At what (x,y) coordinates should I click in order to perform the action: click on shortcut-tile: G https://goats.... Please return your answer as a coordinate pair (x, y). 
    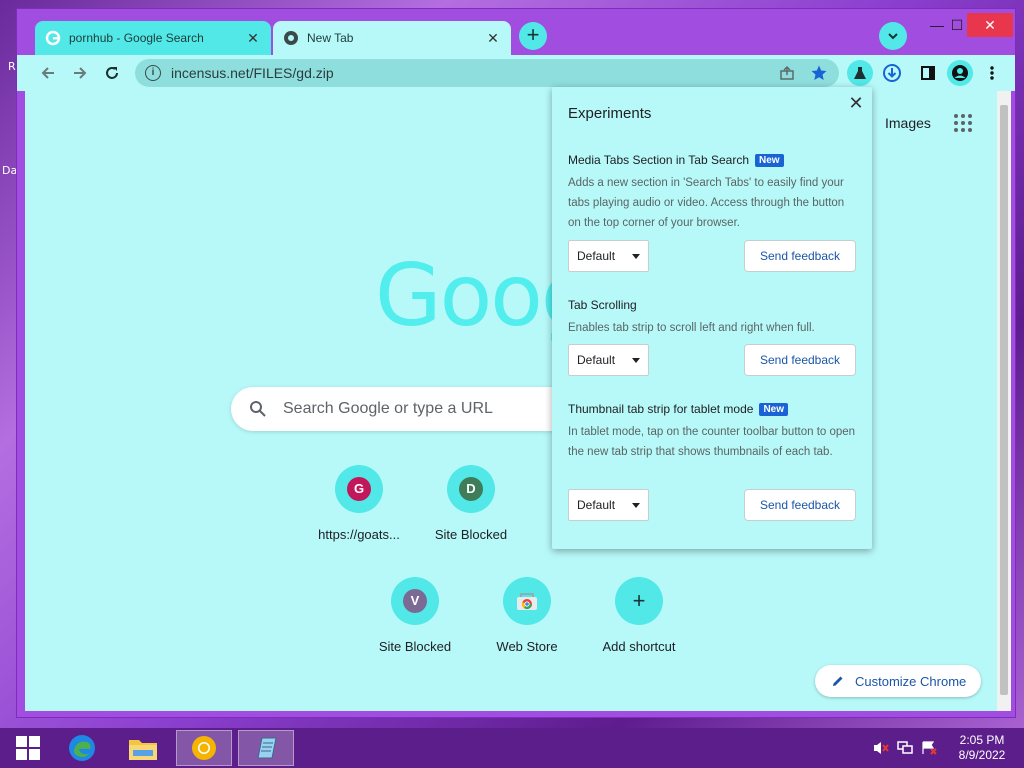
    Looking at the image, I should click on (359, 503).